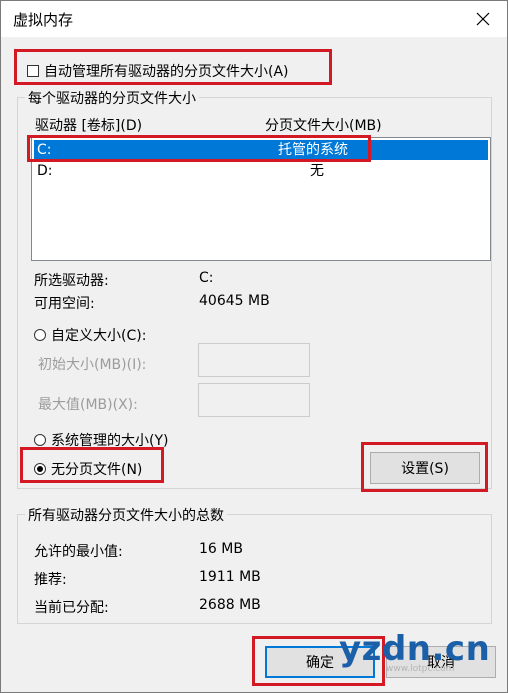 The height and width of the screenshot is (693, 508). I want to click on no-paging-label: 无分页文件(N), so click(97, 470).